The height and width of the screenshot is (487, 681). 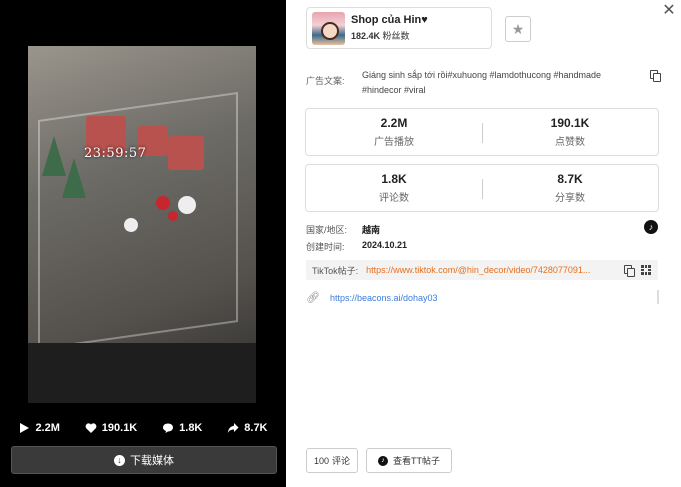 What do you see at coordinates (416, 461) in the screenshot?
I see `view-tiktok-post-label: 查看TT帖子` at bounding box center [416, 461].